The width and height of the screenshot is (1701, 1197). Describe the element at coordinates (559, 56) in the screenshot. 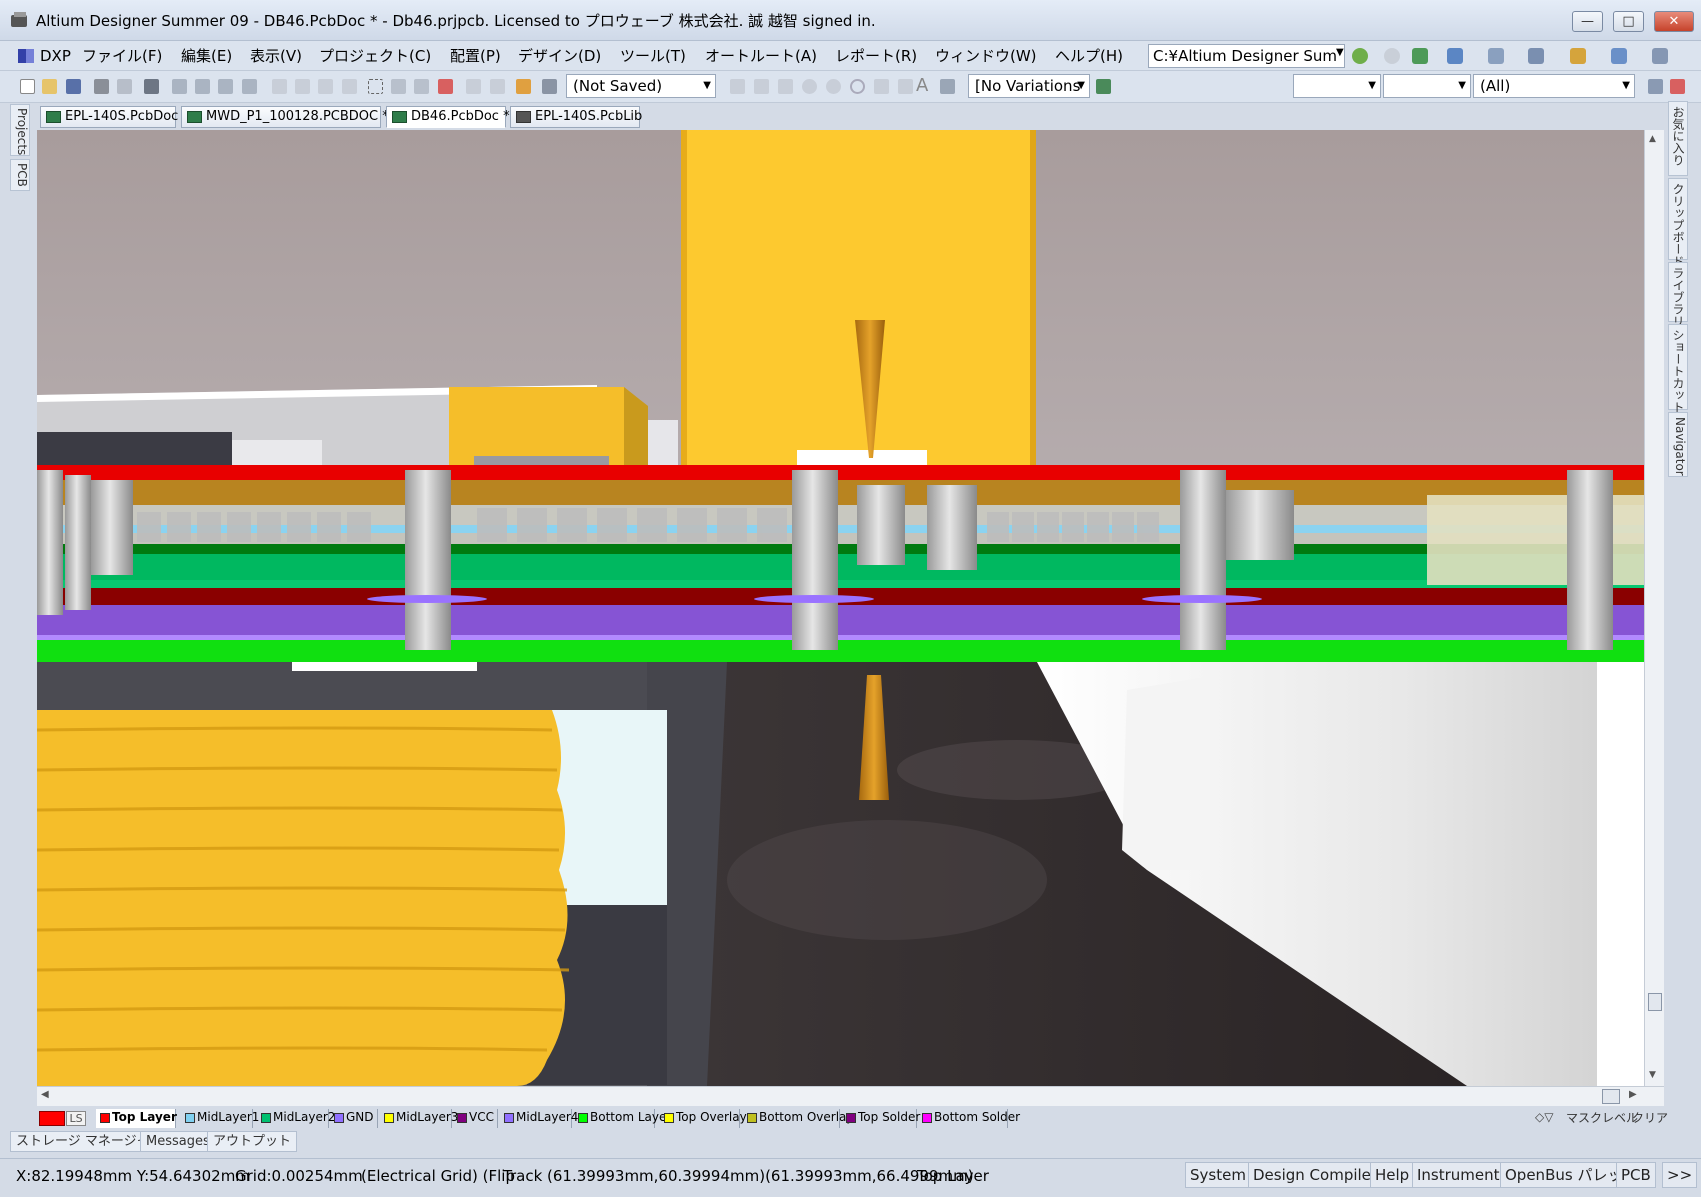

I see `menu-design: デザイン(D)` at that location.